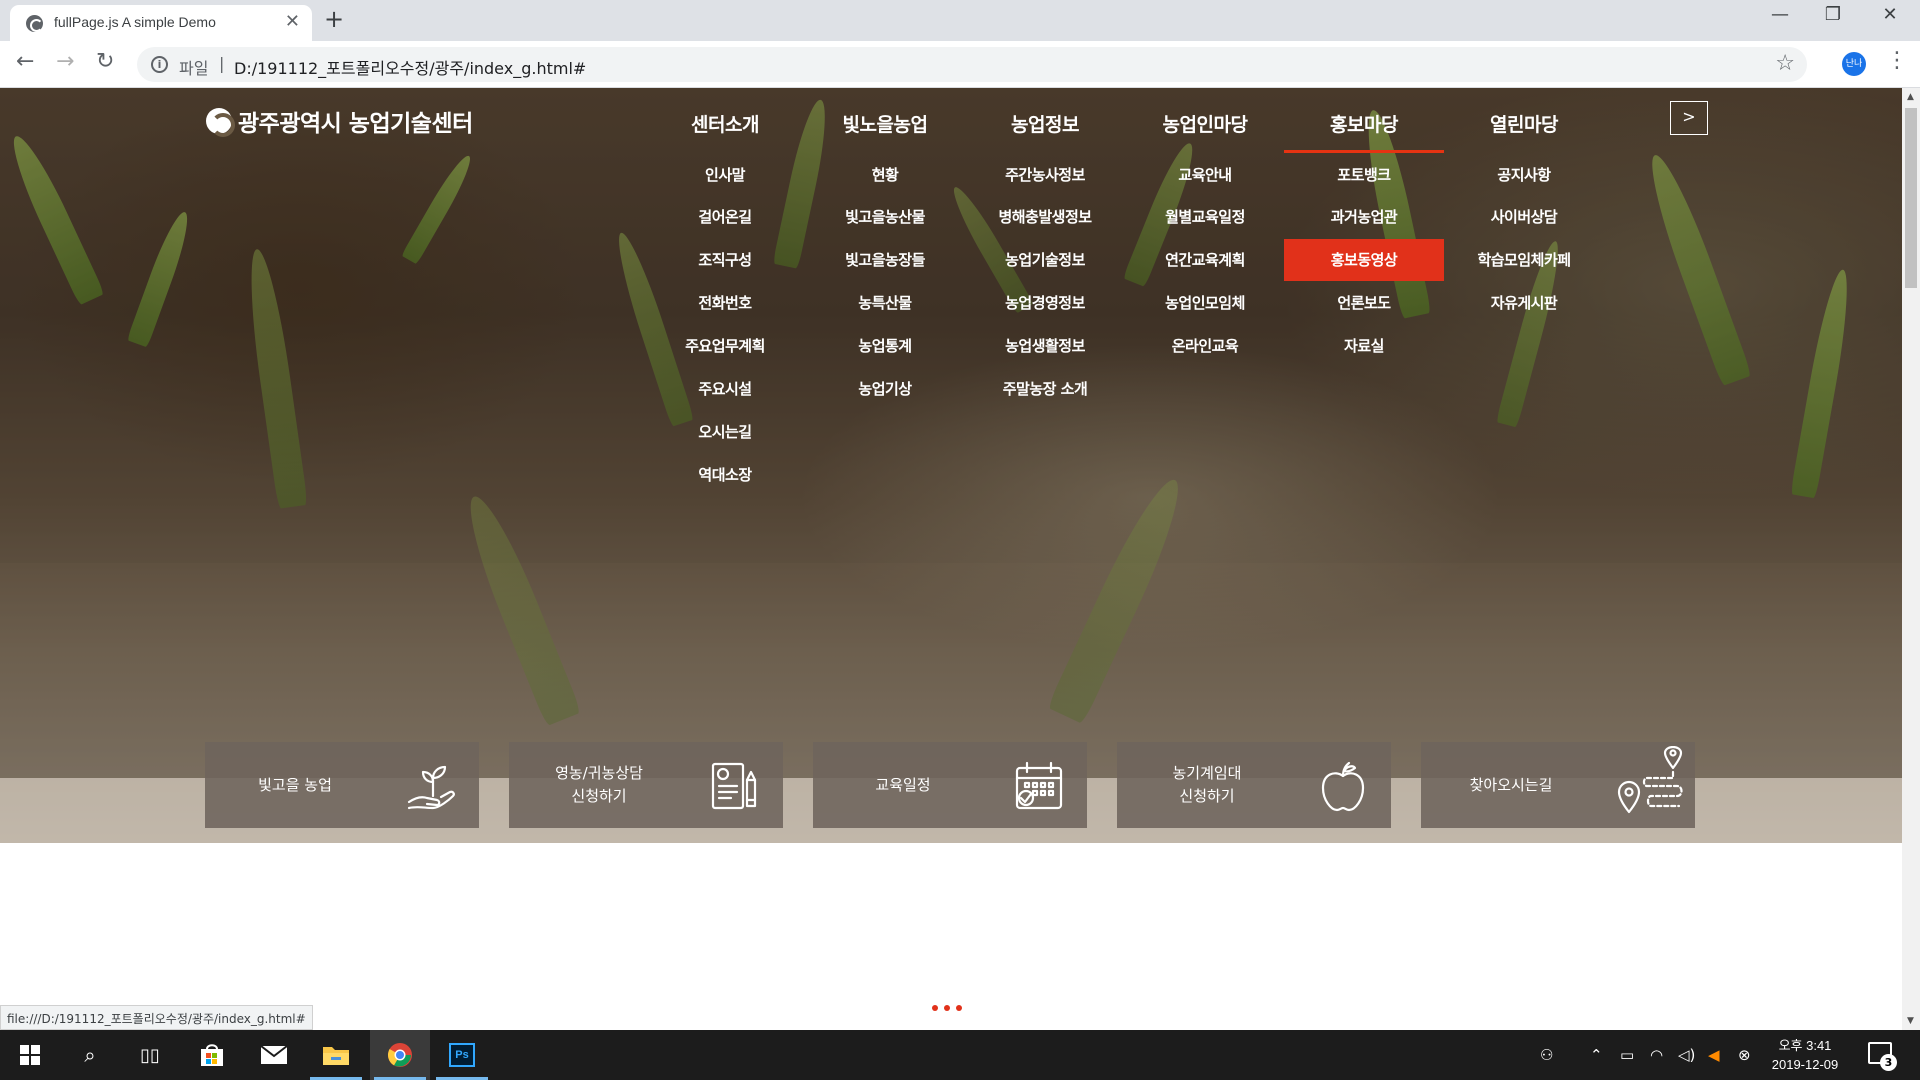  I want to click on gnb-title-info: 농업정보, so click(1045, 123).